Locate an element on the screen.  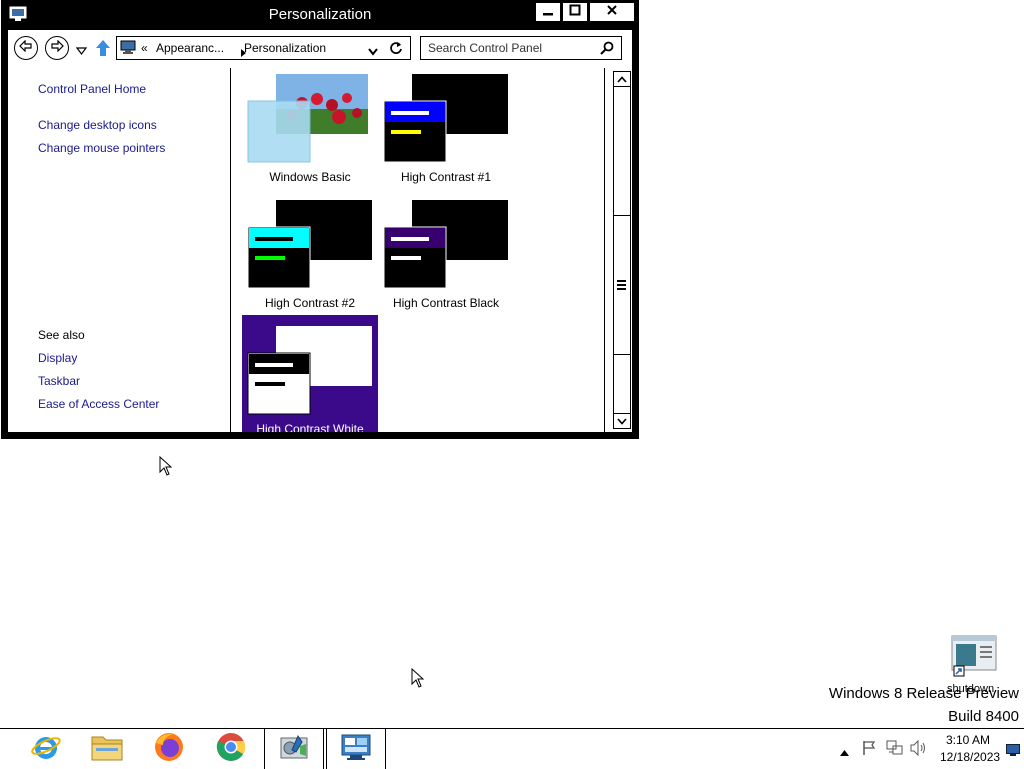
taskbar: 3:10 AM 12/18/2023 is located at coordinates (512, 748).